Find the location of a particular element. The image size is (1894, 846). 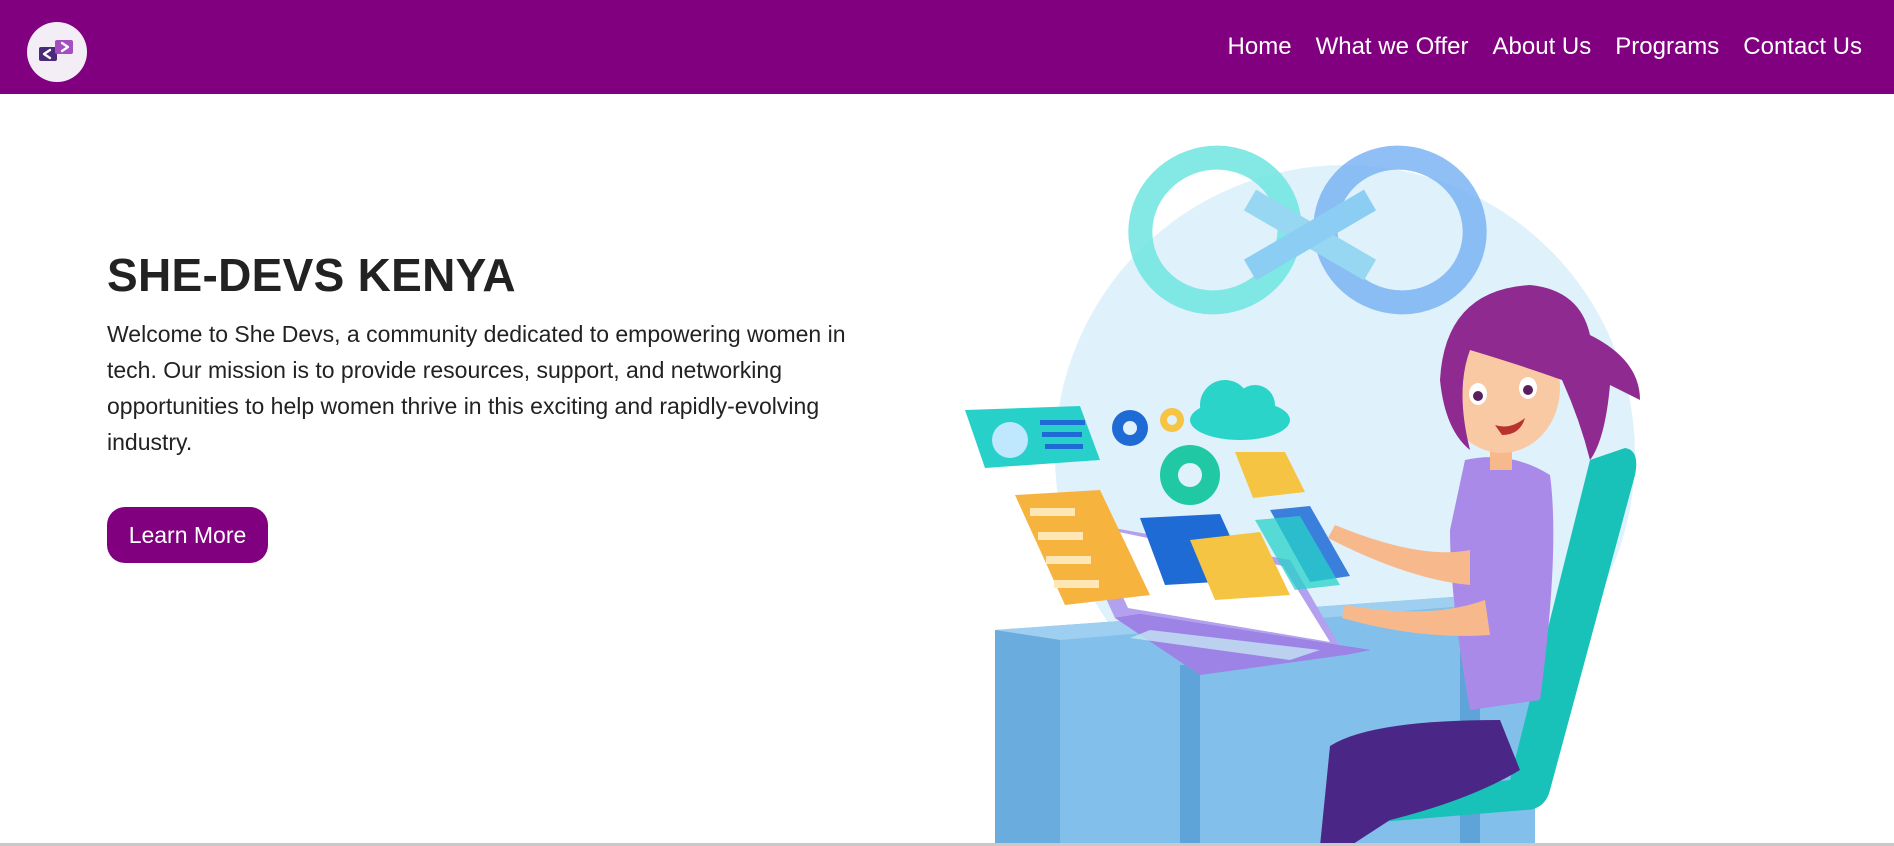

nav-link-programs: Programs is located at coordinates (1667, 47).